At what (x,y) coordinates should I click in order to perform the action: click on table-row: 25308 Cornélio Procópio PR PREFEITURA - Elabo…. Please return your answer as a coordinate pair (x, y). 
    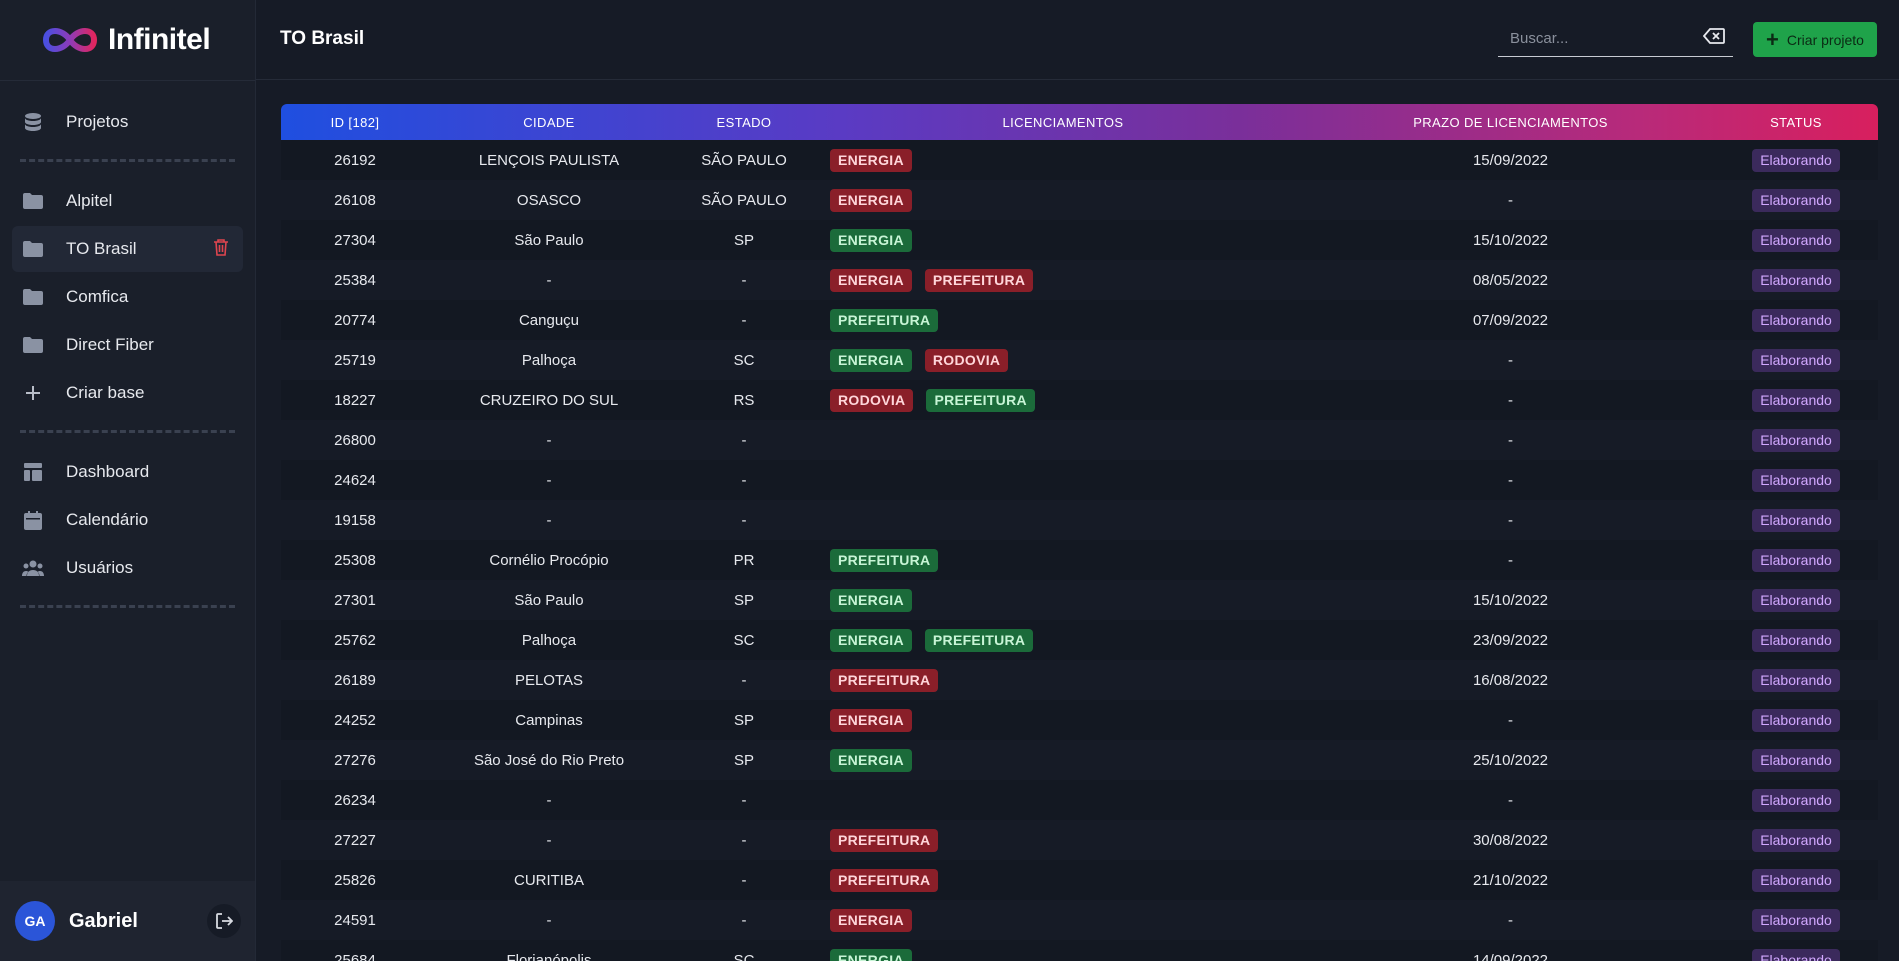
    Looking at the image, I should click on (1079, 560).